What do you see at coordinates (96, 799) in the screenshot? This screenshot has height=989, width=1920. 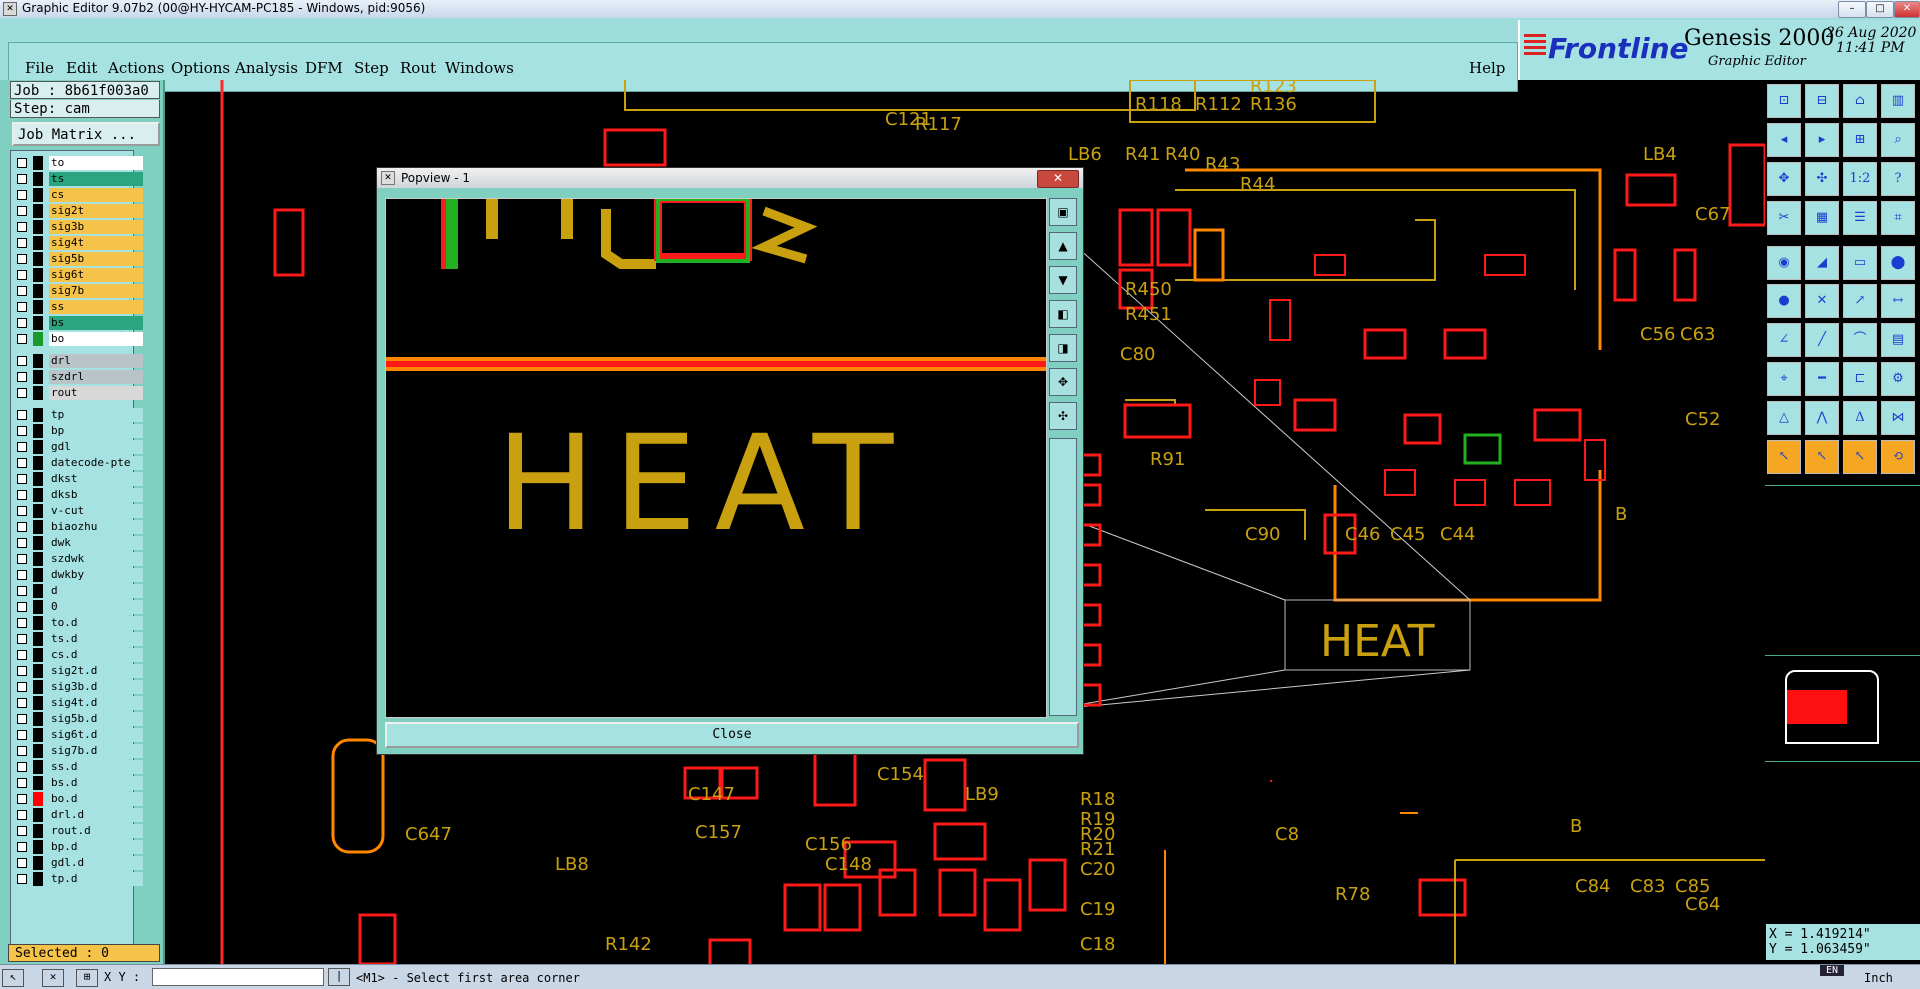 I see `layer-name: bo.d` at bounding box center [96, 799].